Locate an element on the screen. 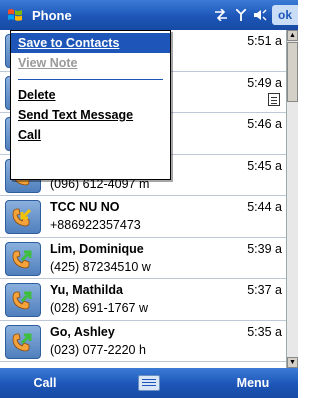 The image size is (320, 398). call-log-row: TCC NU NO +886922357473 5:44 a is located at coordinates (143, 217).